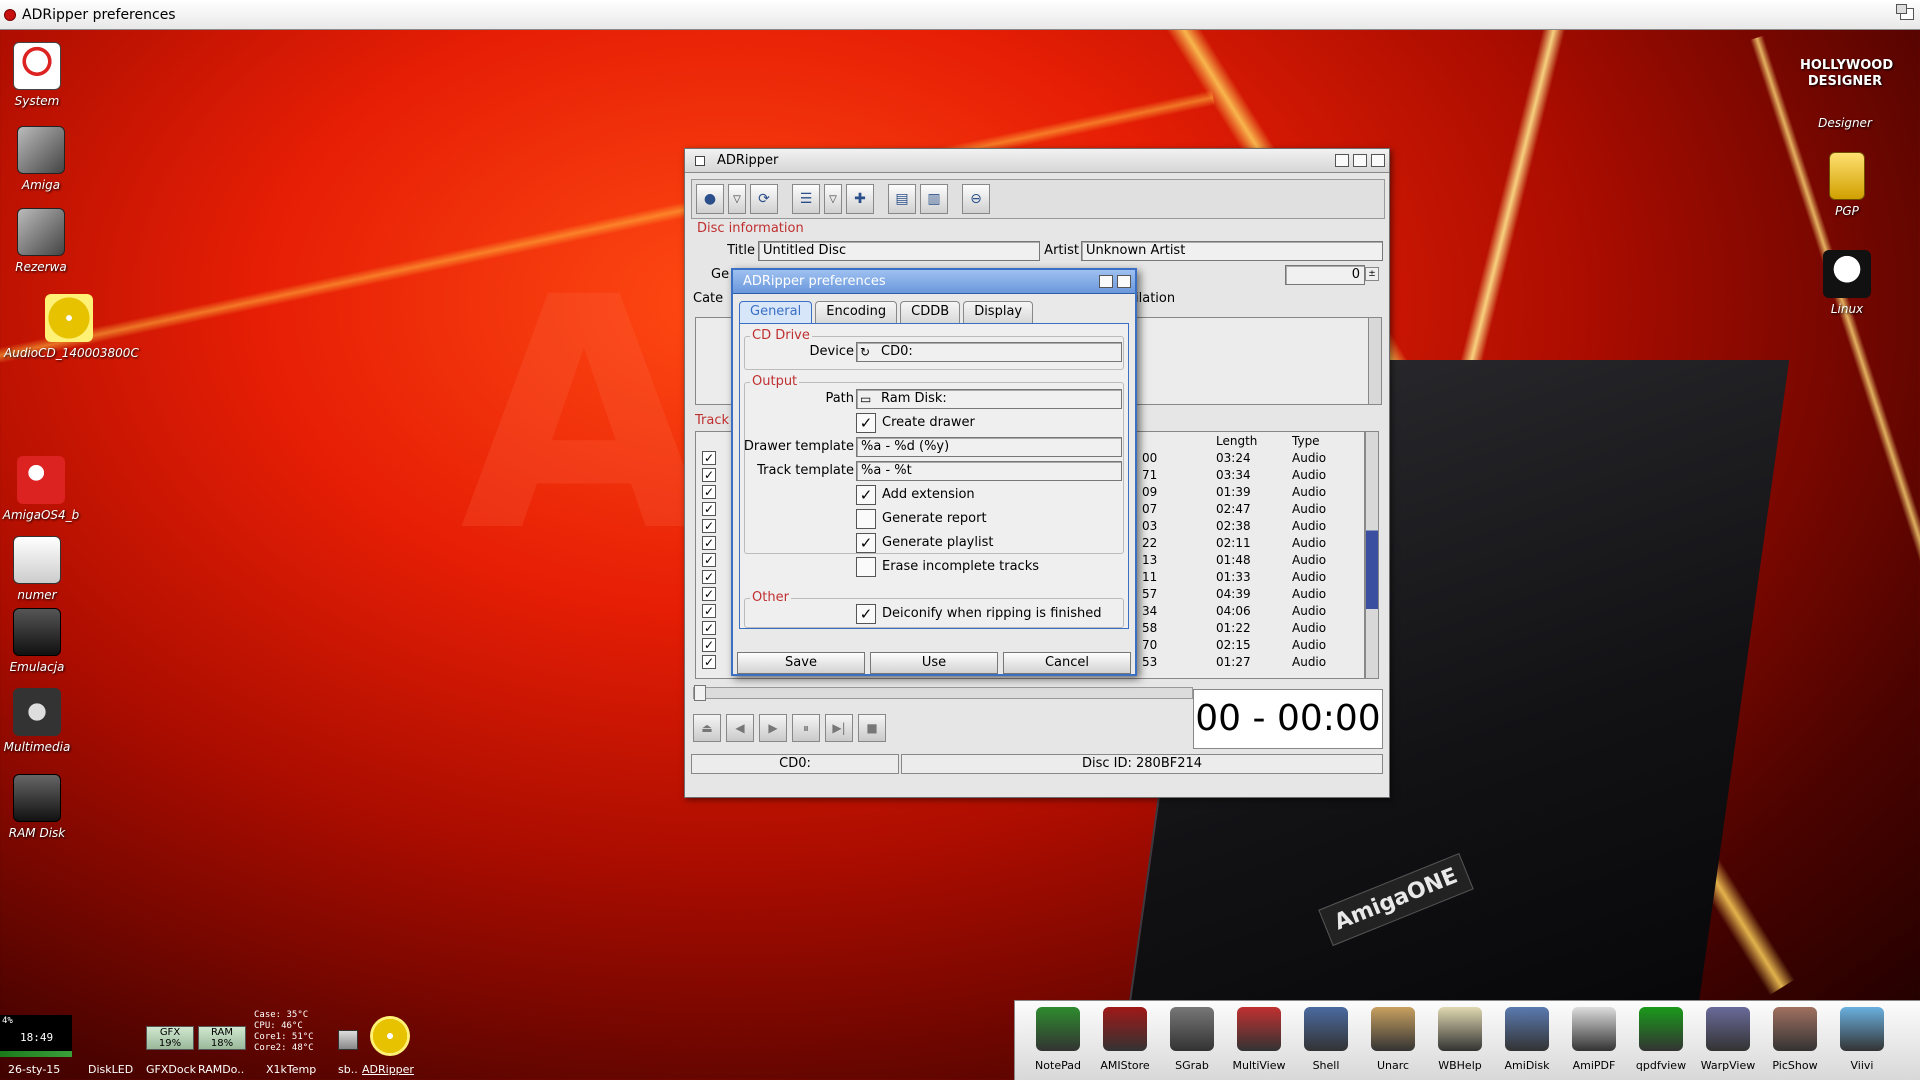 This screenshot has width=1920, height=1080. What do you see at coordinates (700, 693) in the screenshot?
I see `slider-knob` at bounding box center [700, 693].